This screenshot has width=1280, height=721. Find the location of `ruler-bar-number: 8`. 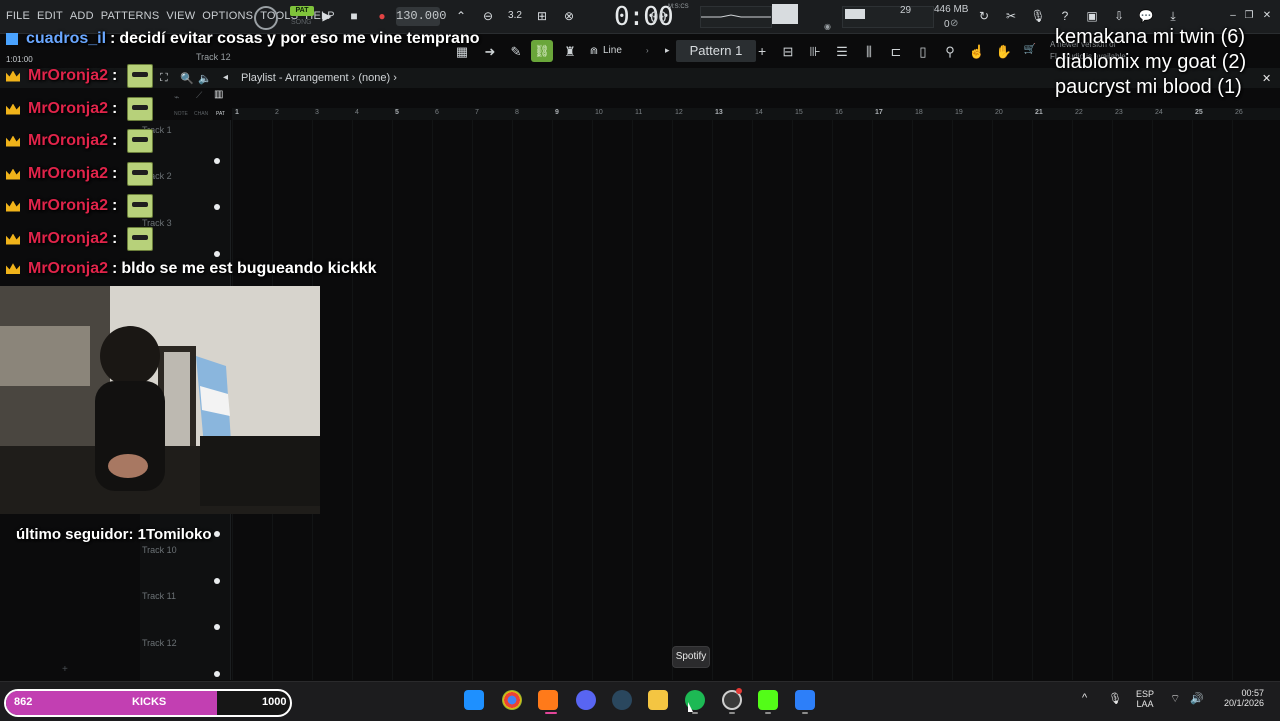

ruler-bar-number: 8 is located at coordinates (517, 112).